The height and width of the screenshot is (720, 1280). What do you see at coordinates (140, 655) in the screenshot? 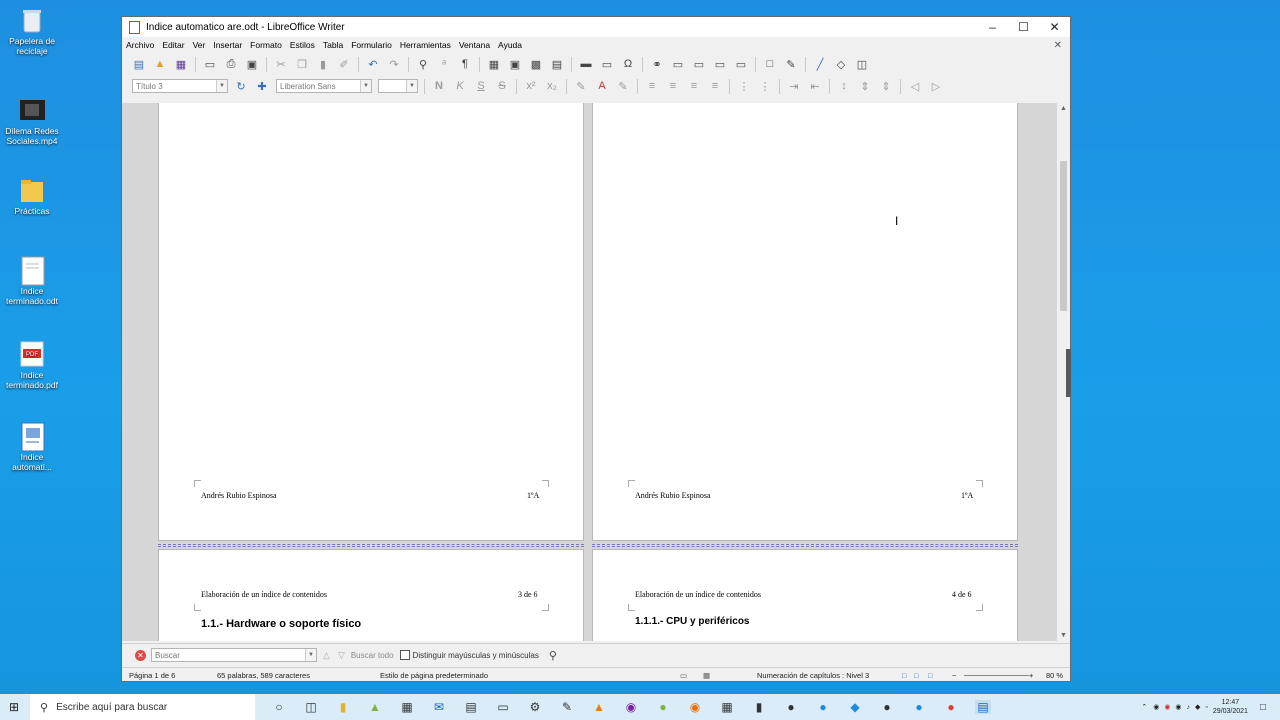
I see `close-find-icon: ✕` at bounding box center [140, 655].